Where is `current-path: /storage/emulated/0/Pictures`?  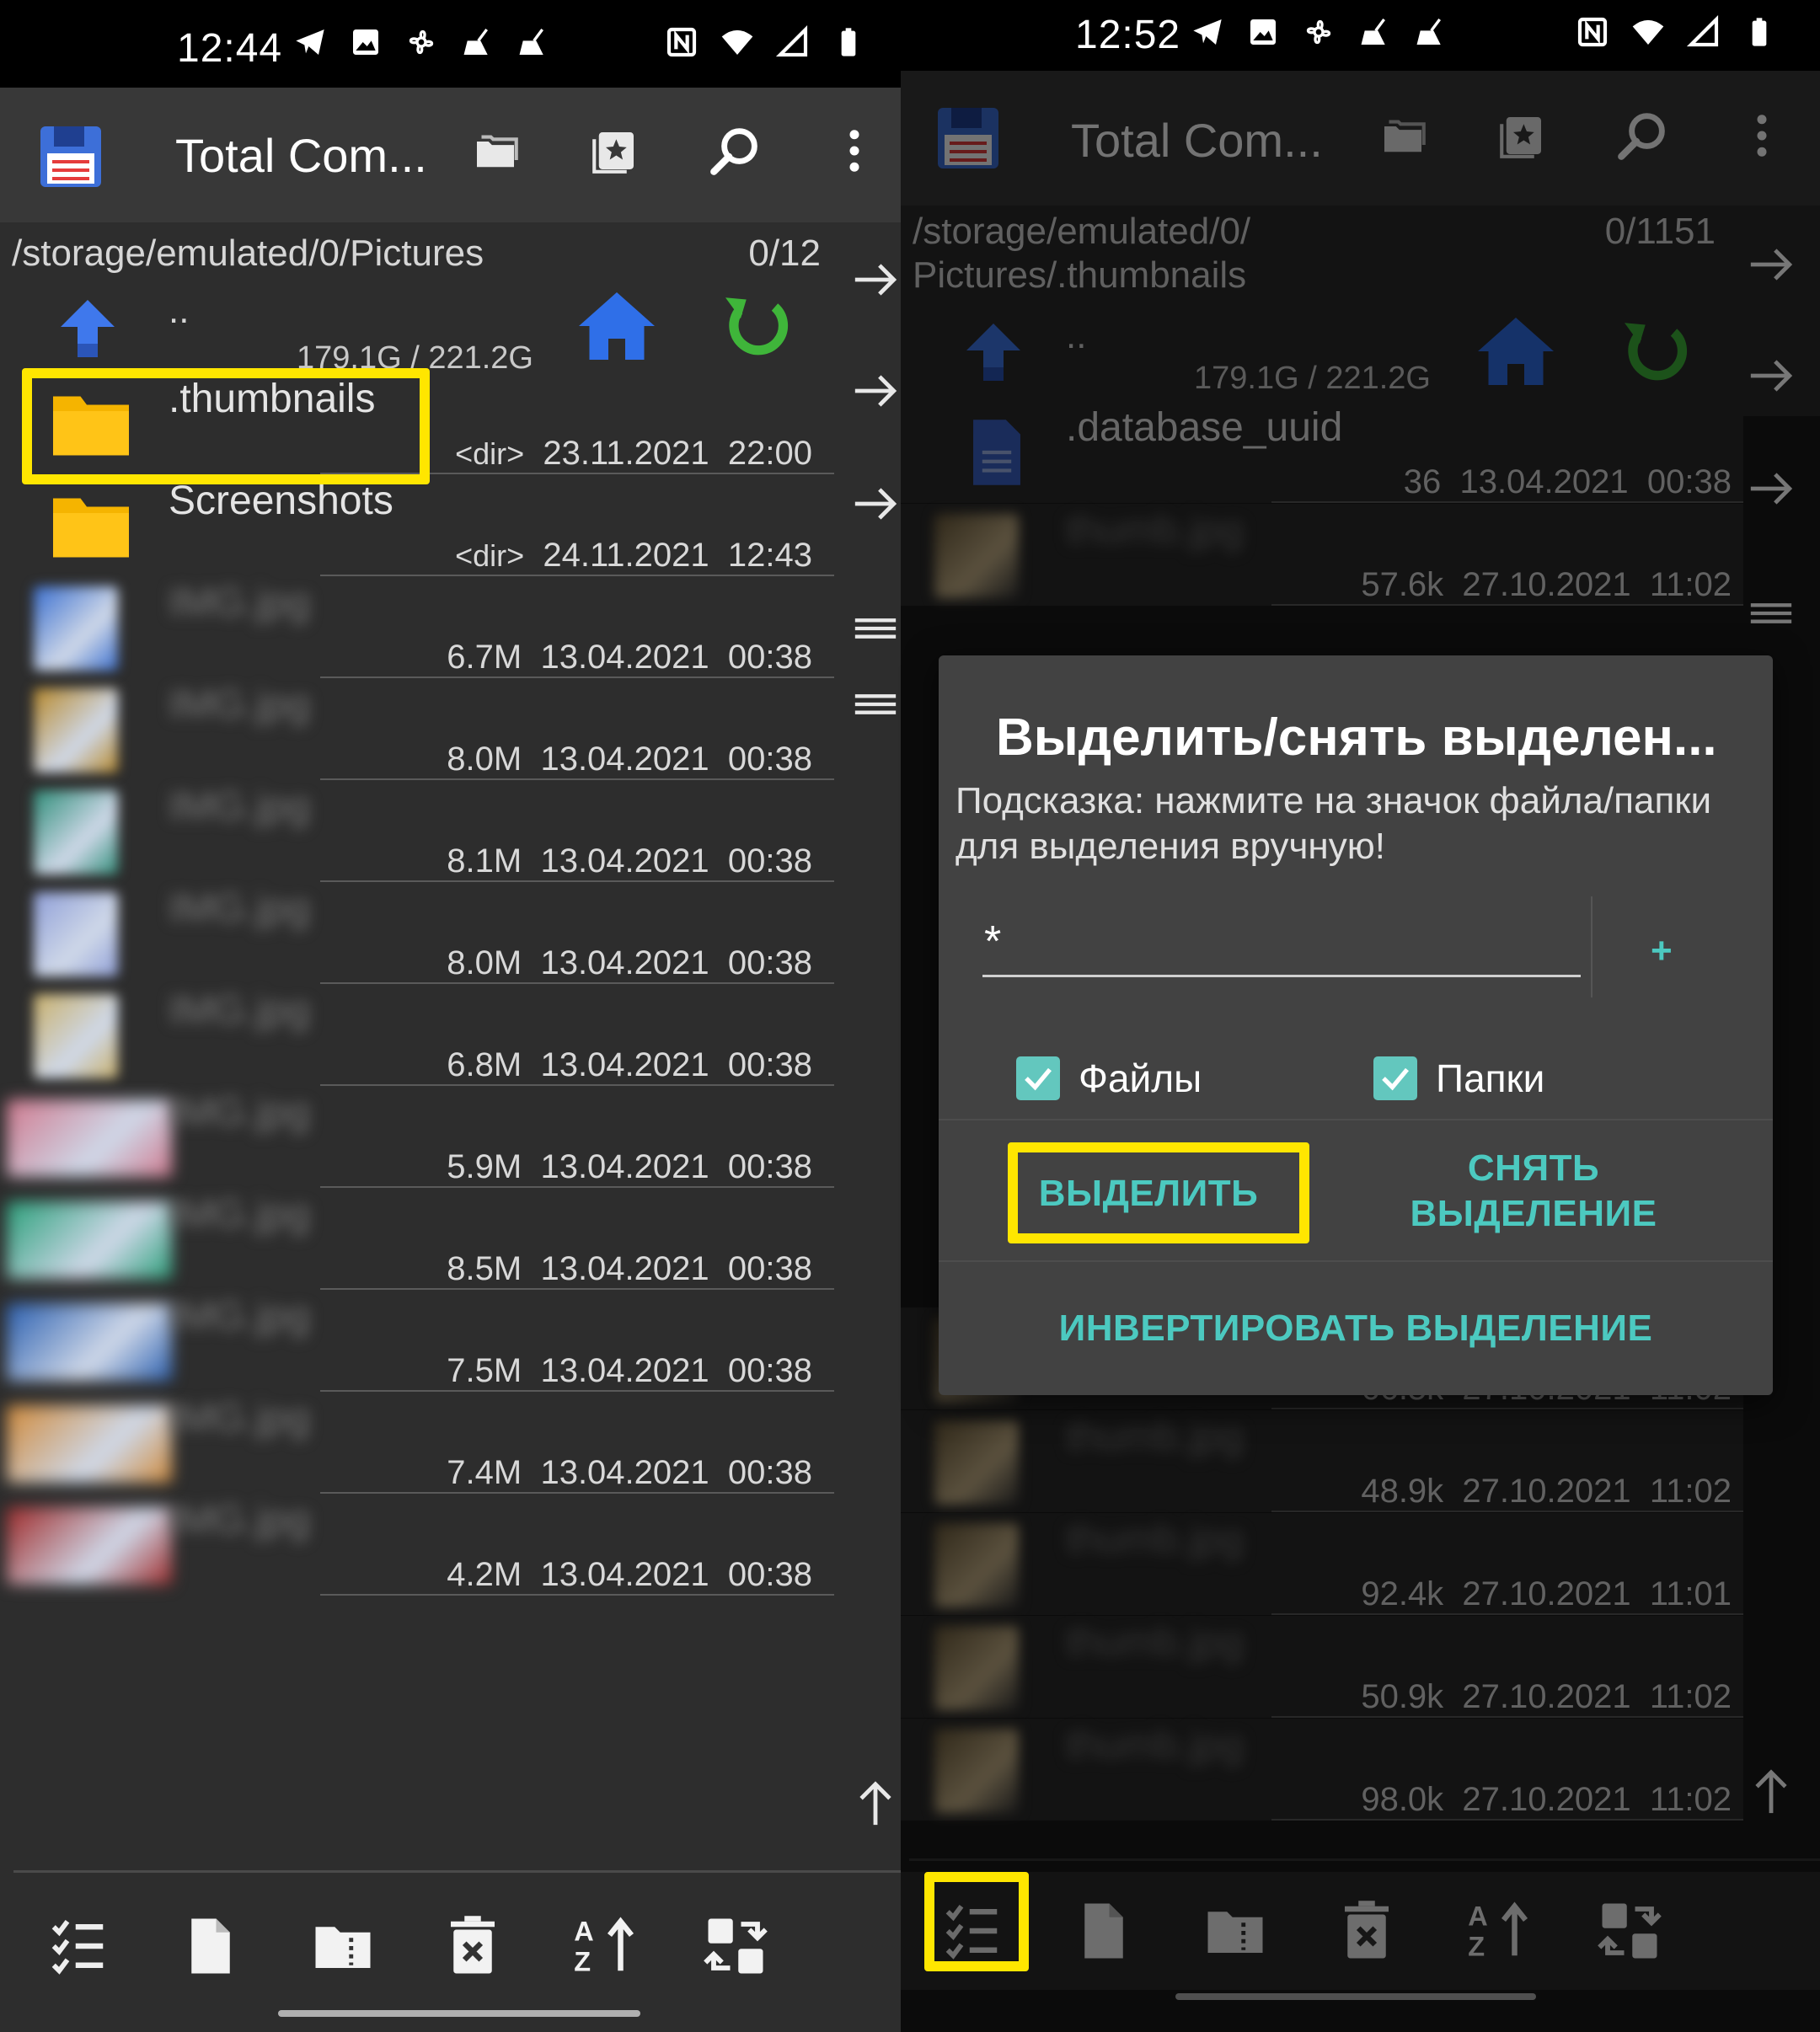
current-path: /storage/emulated/0/Pictures is located at coordinates (248, 254).